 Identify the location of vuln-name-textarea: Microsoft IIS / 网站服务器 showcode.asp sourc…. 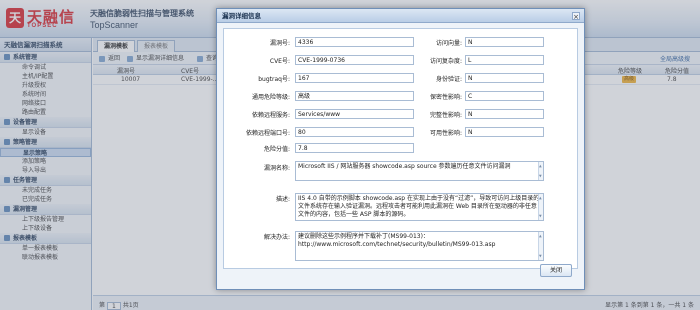
(419, 171).